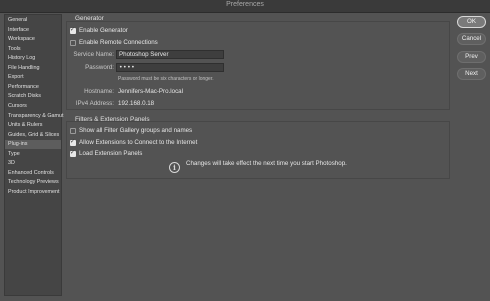  What do you see at coordinates (33, 125) in the screenshot?
I see `sidebar-item-units-rulers: Units & Rulers` at bounding box center [33, 125].